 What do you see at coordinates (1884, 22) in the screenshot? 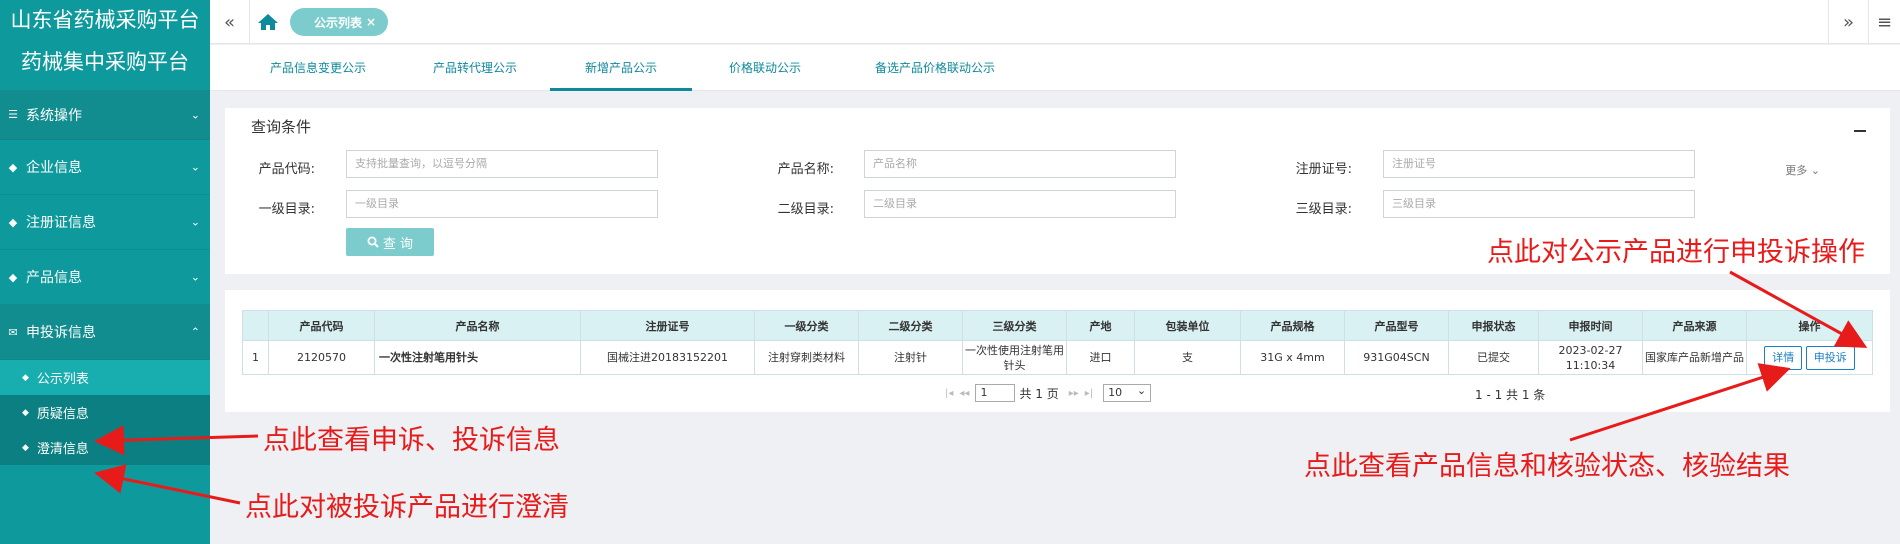
I see `hamburger-icon: ≡` at bounding box center [1884, 22].